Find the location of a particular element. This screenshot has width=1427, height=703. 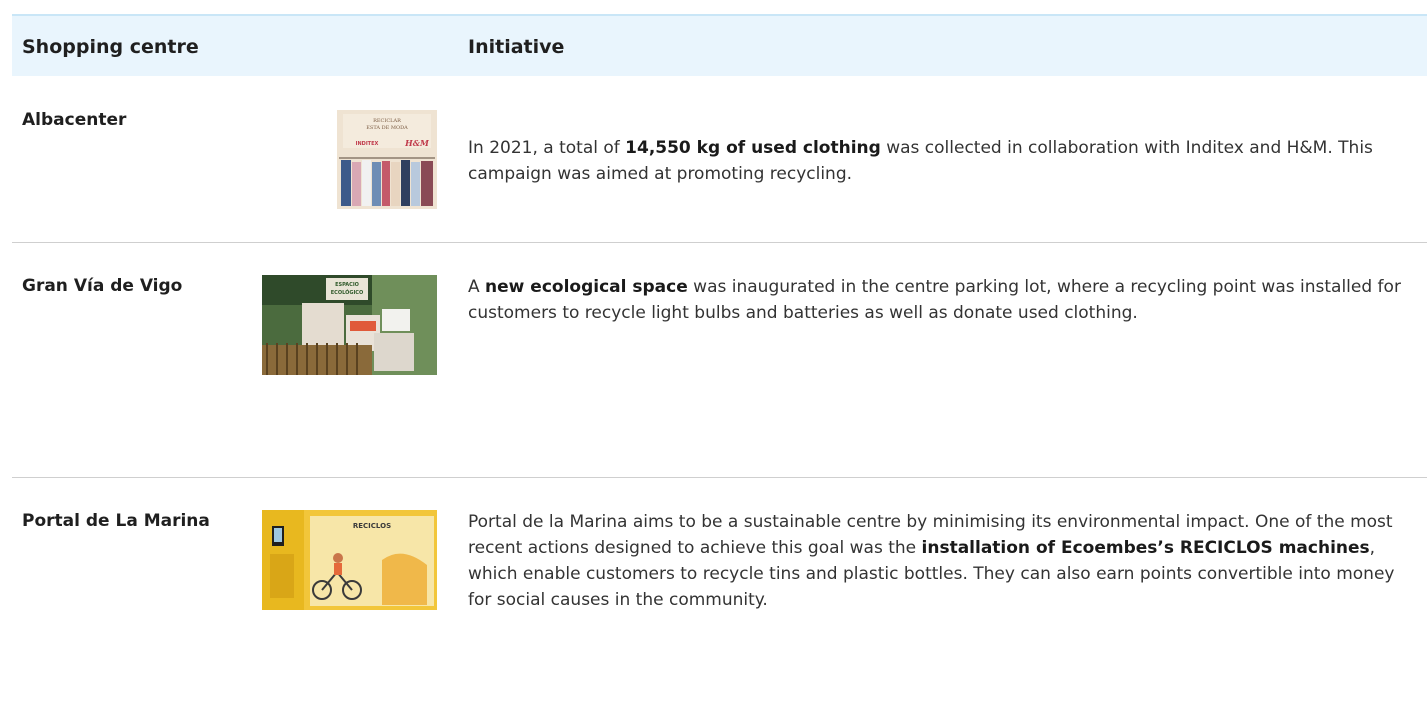

photo-text-espacio: ESPACIO is located at coordinates (347, 285).